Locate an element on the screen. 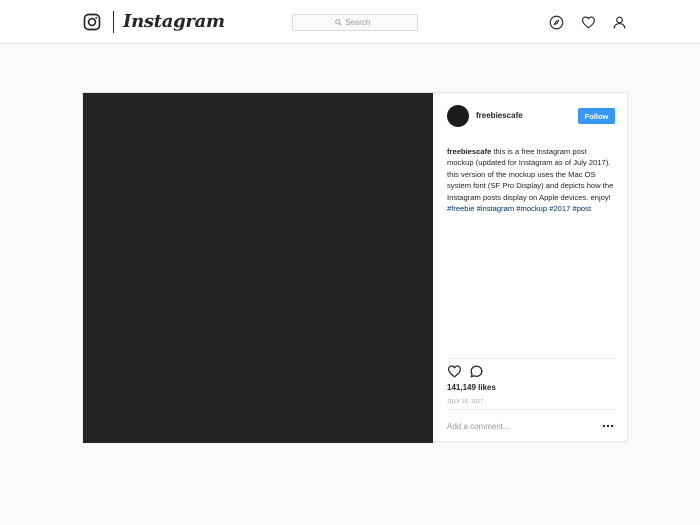  top-navbar: Instagram is located at coordinates (350, 22).